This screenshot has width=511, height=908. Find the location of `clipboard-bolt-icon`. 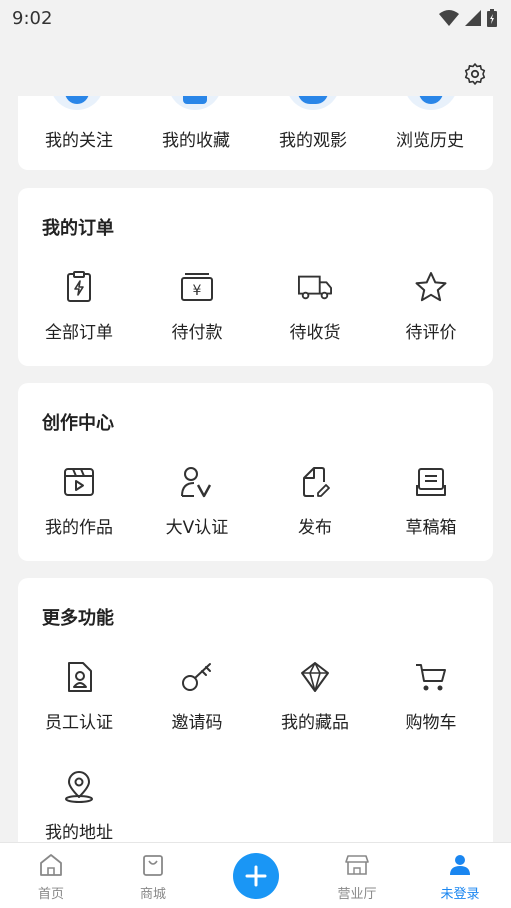

clipboard-bolt-icon is located at coordinates (79, 287).